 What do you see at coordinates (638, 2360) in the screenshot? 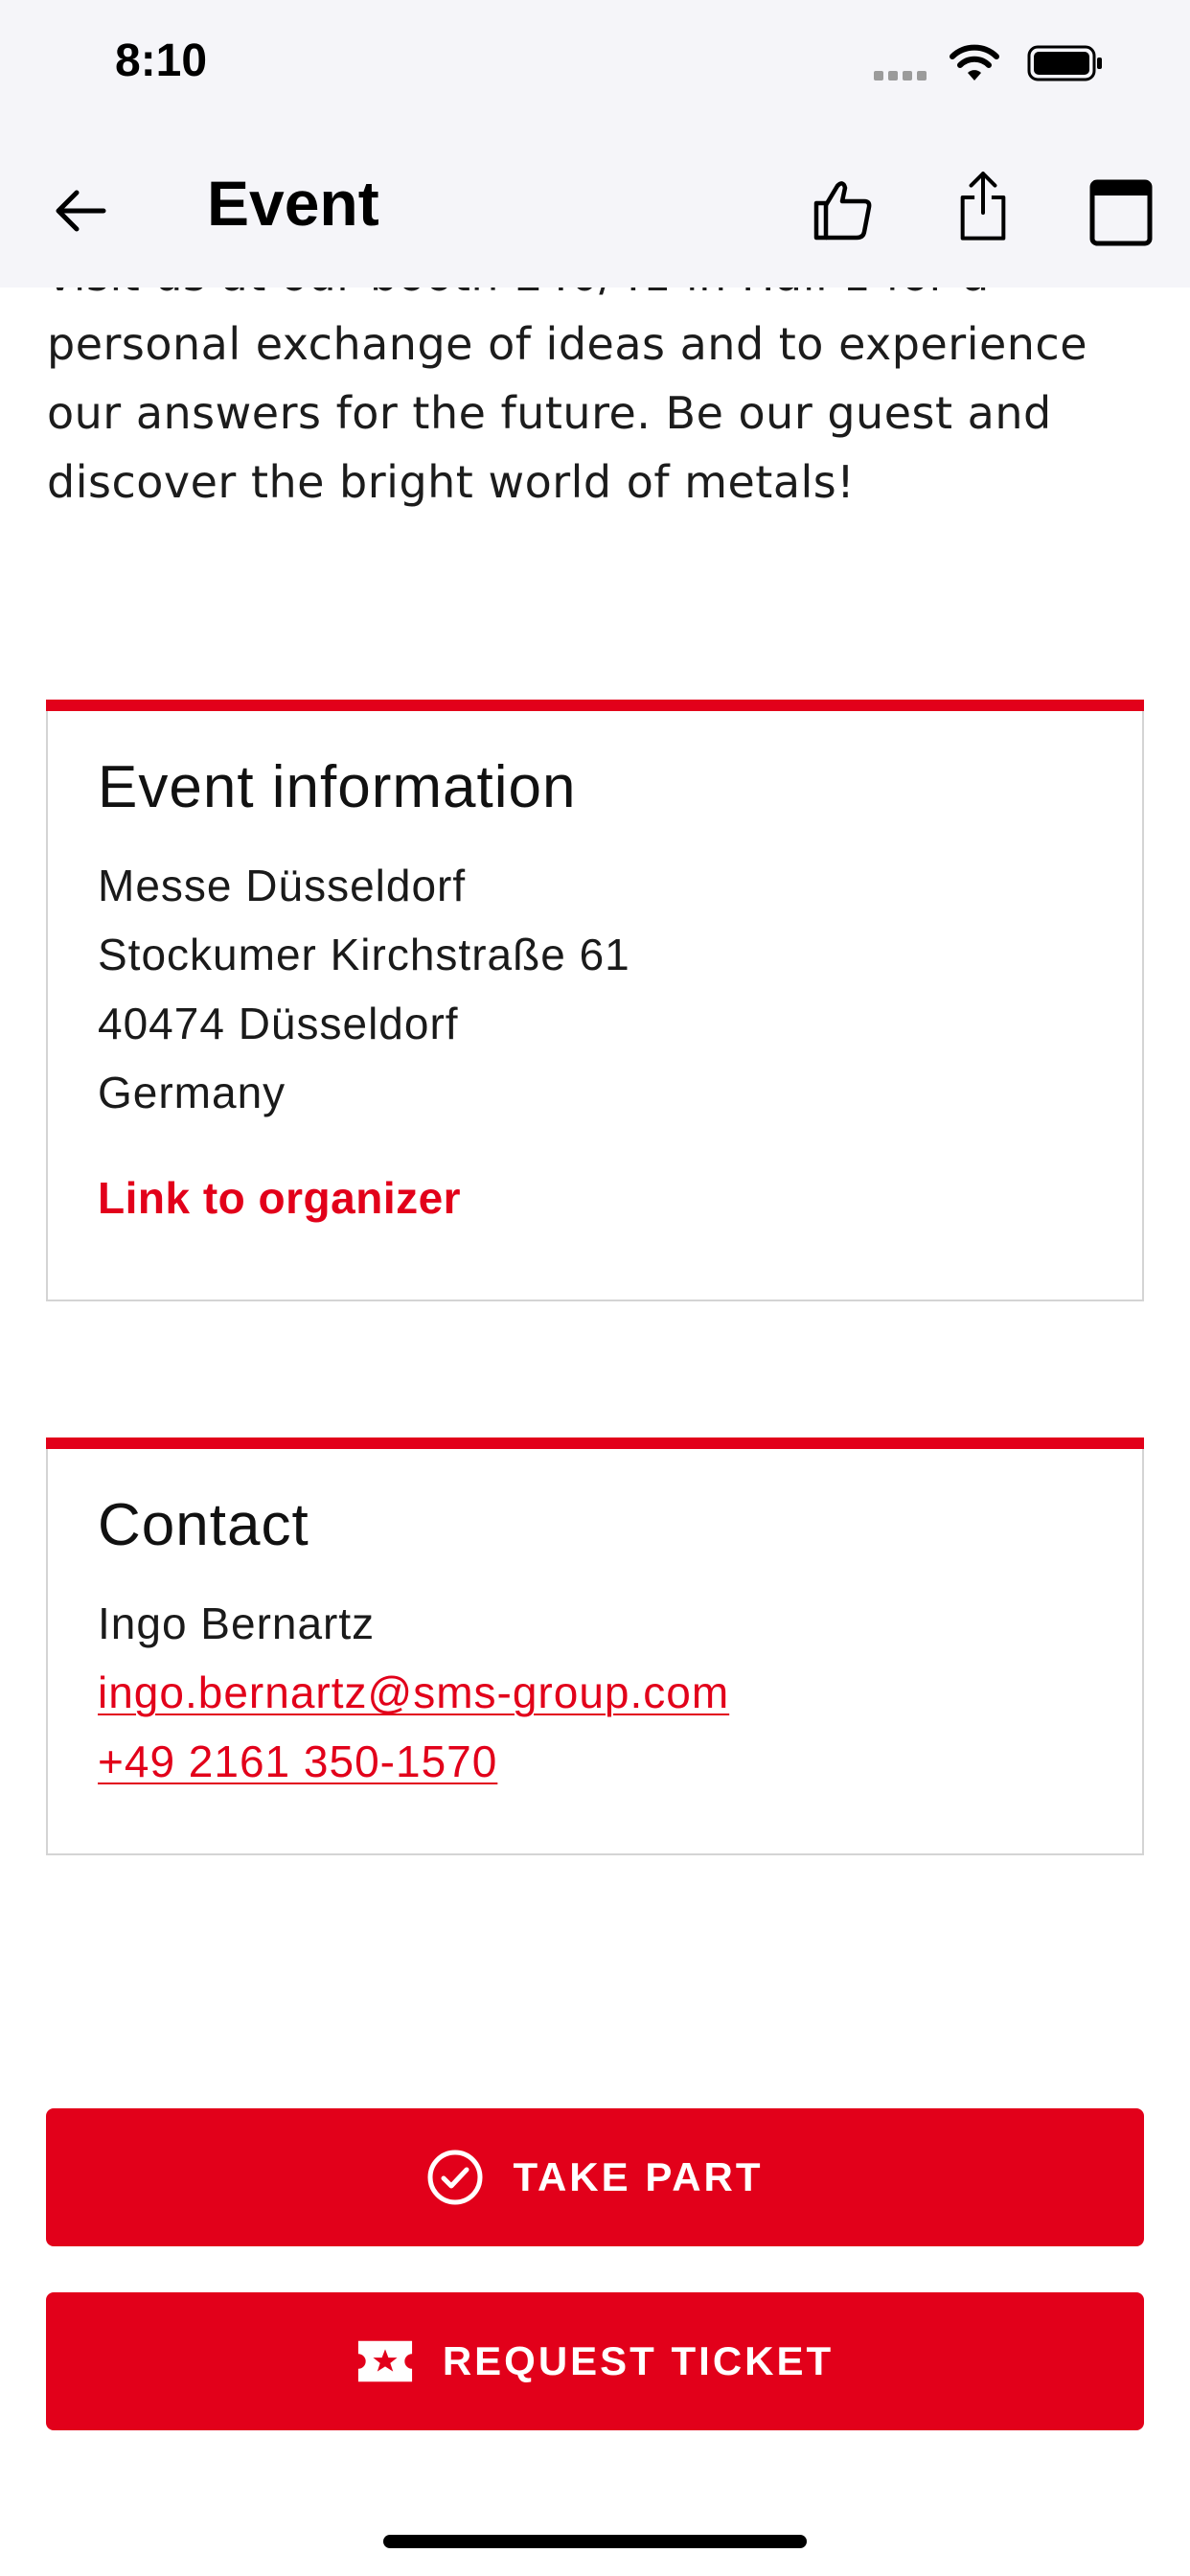
I see `request-ticket-label: REQUEST TICKET` at bounding box center [638, 2360].